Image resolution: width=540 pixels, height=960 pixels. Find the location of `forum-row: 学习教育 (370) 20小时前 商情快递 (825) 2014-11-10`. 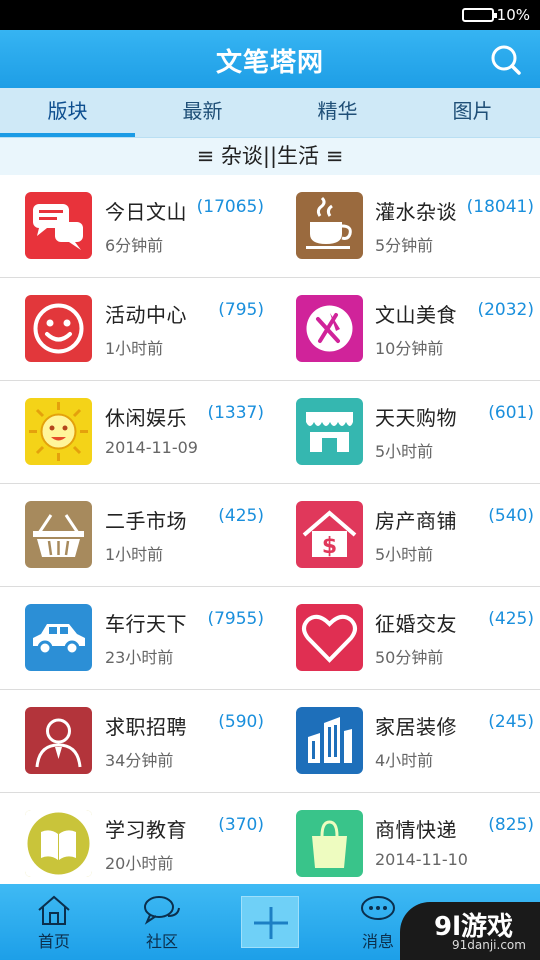

forum-row: 学习教育 (370) 20小时前 商情快递 (825) 2014-11-10 is located at coordinates (270, 844).